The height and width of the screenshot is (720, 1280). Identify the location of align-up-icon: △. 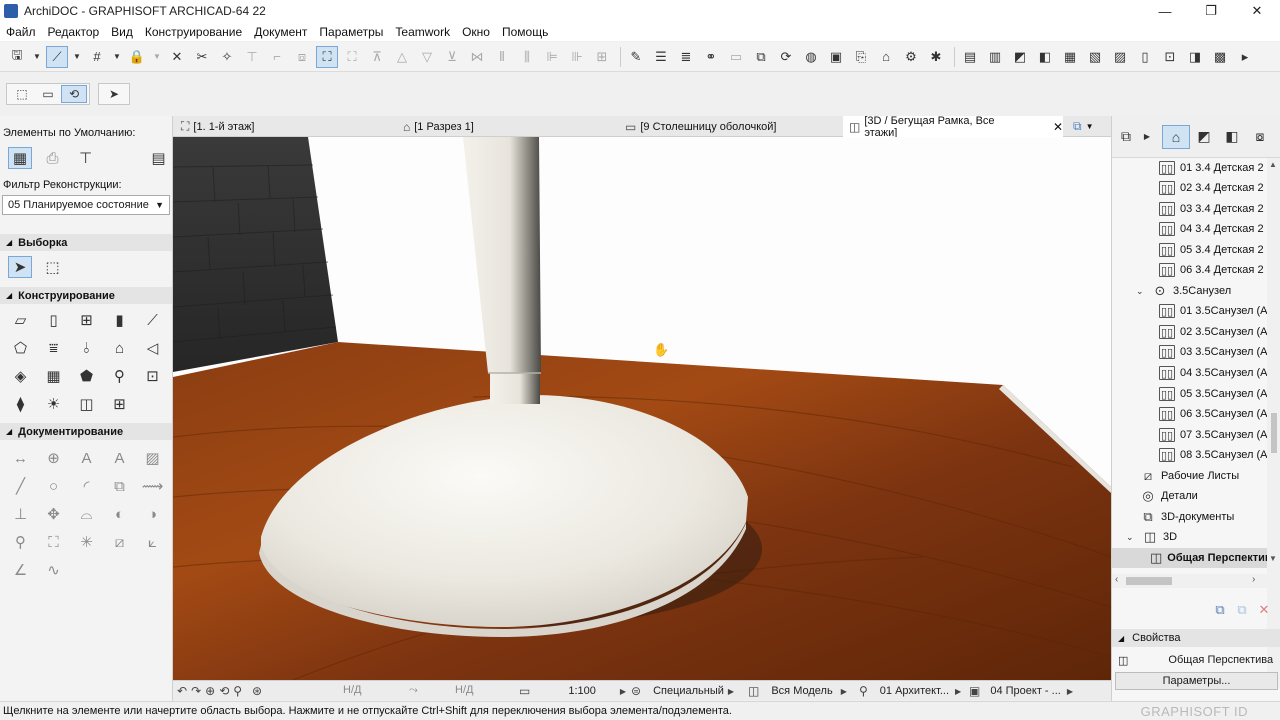
(402, 57).